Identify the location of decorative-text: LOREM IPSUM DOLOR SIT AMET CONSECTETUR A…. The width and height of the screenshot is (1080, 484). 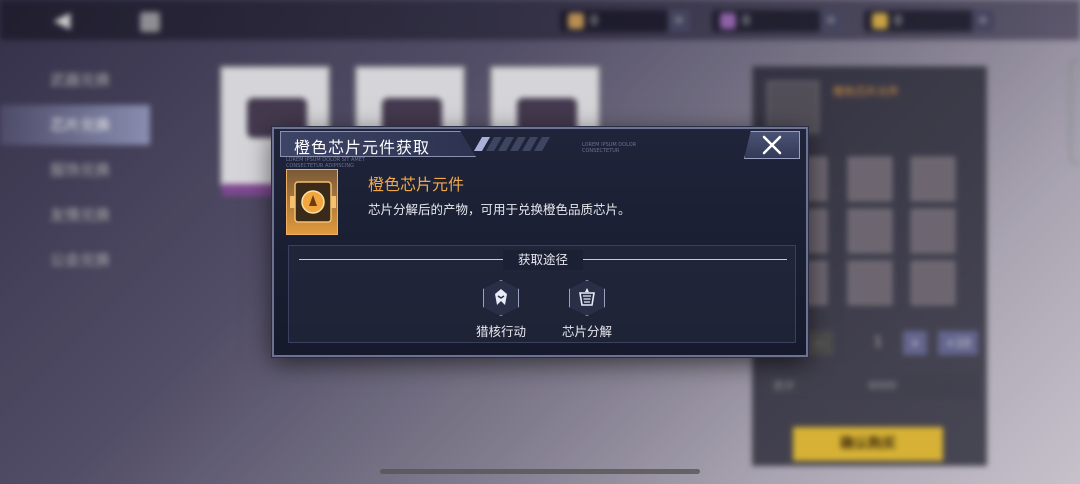
(325, 163).